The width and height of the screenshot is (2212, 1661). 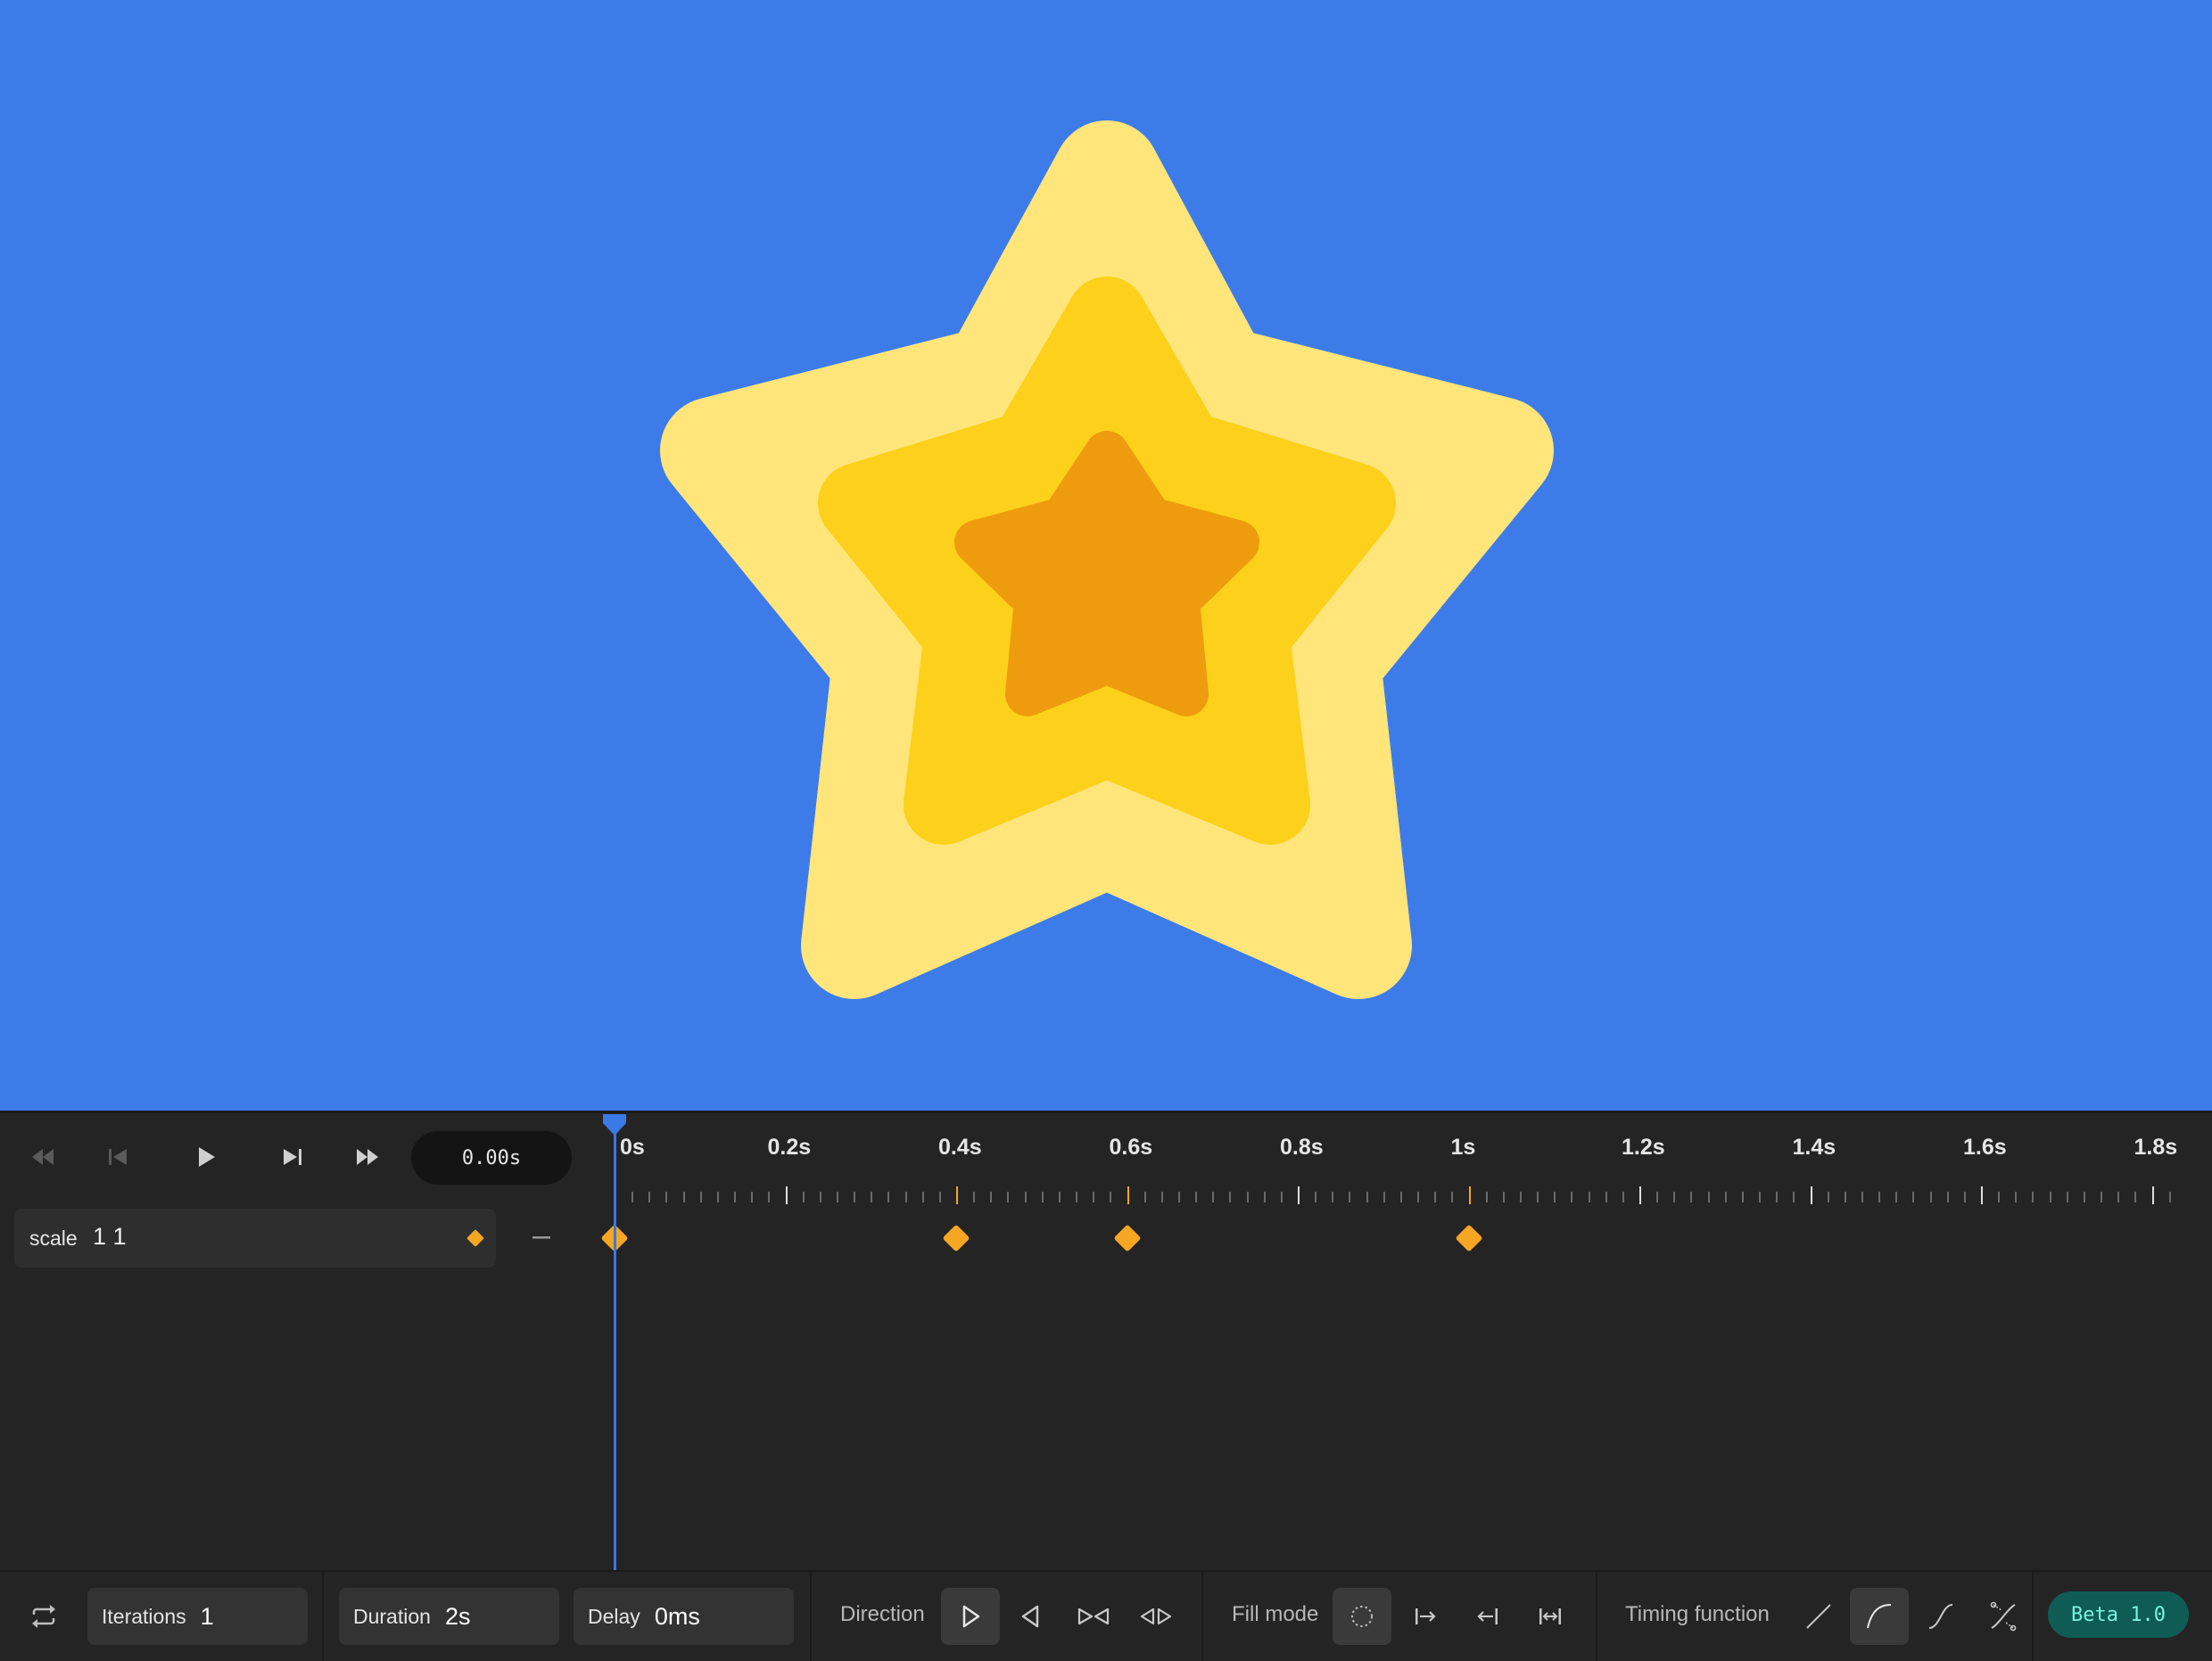 I want to click on fill-none-icon, so click(x=1362, y=1616).